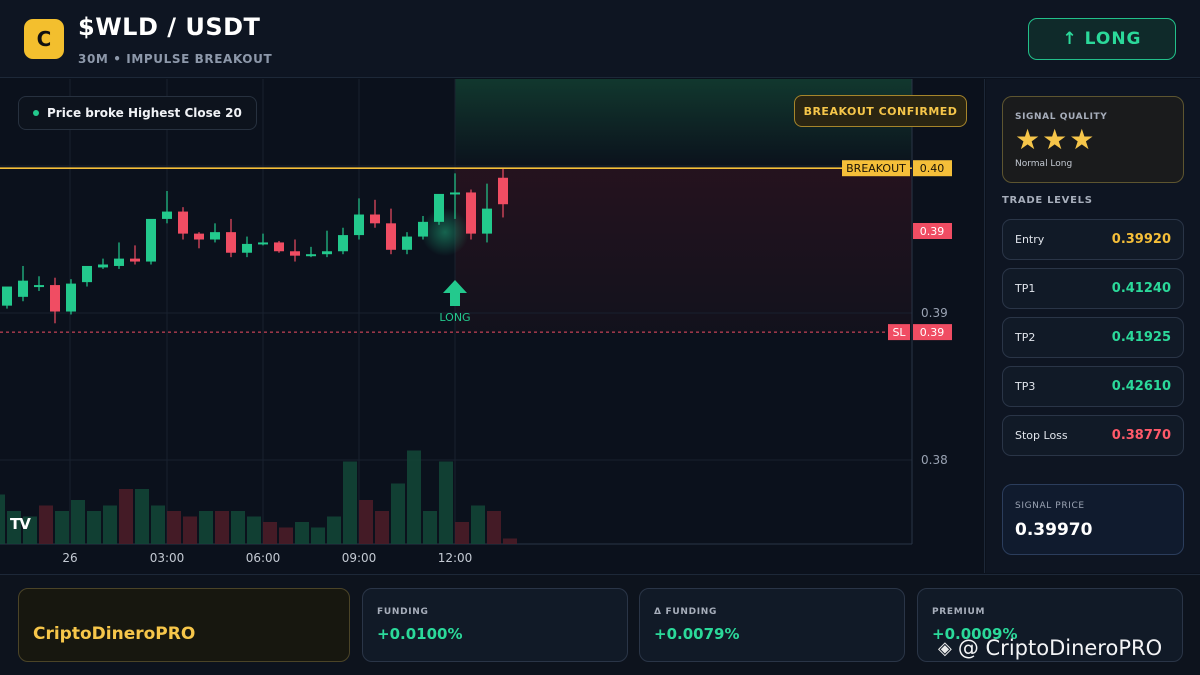 The image size is (1200, 675). I want to click on trade-level-value: 0.42610, so click(1141, 386).